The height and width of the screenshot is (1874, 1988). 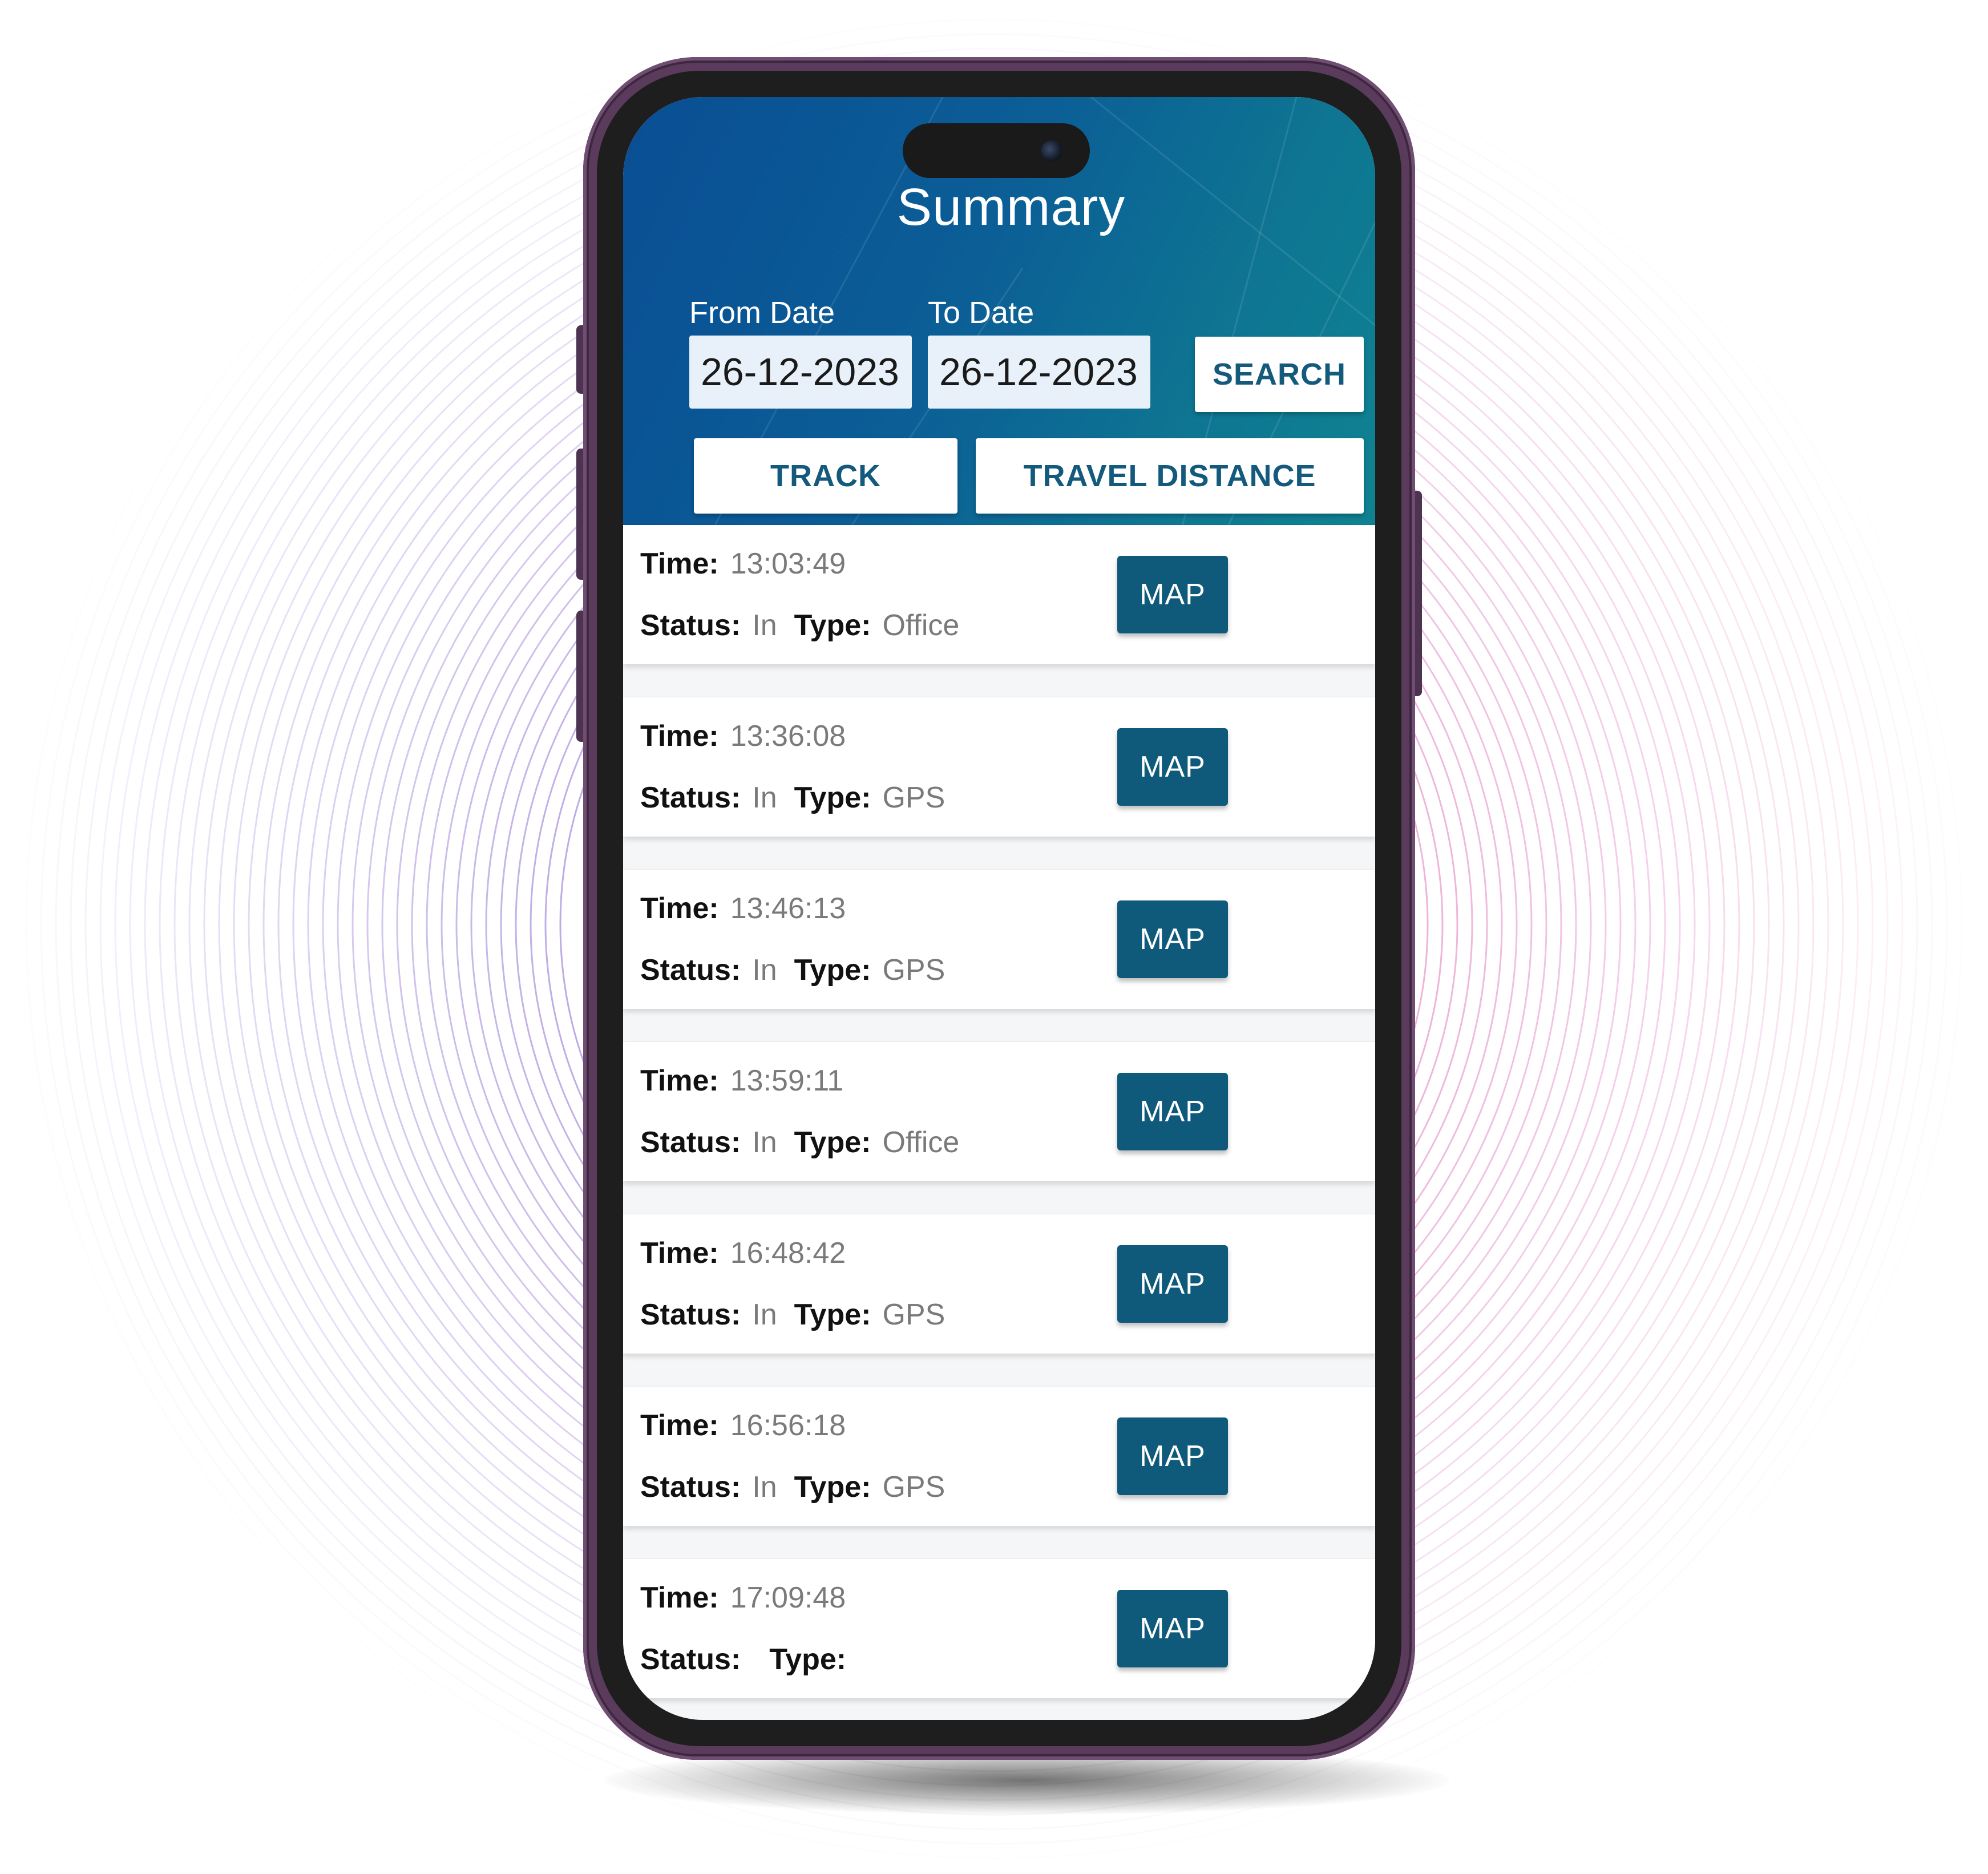 I want to click on list-item: Time: 16:56:18 Status: In Type: GPS MAP, so click(x=999, y=1456).